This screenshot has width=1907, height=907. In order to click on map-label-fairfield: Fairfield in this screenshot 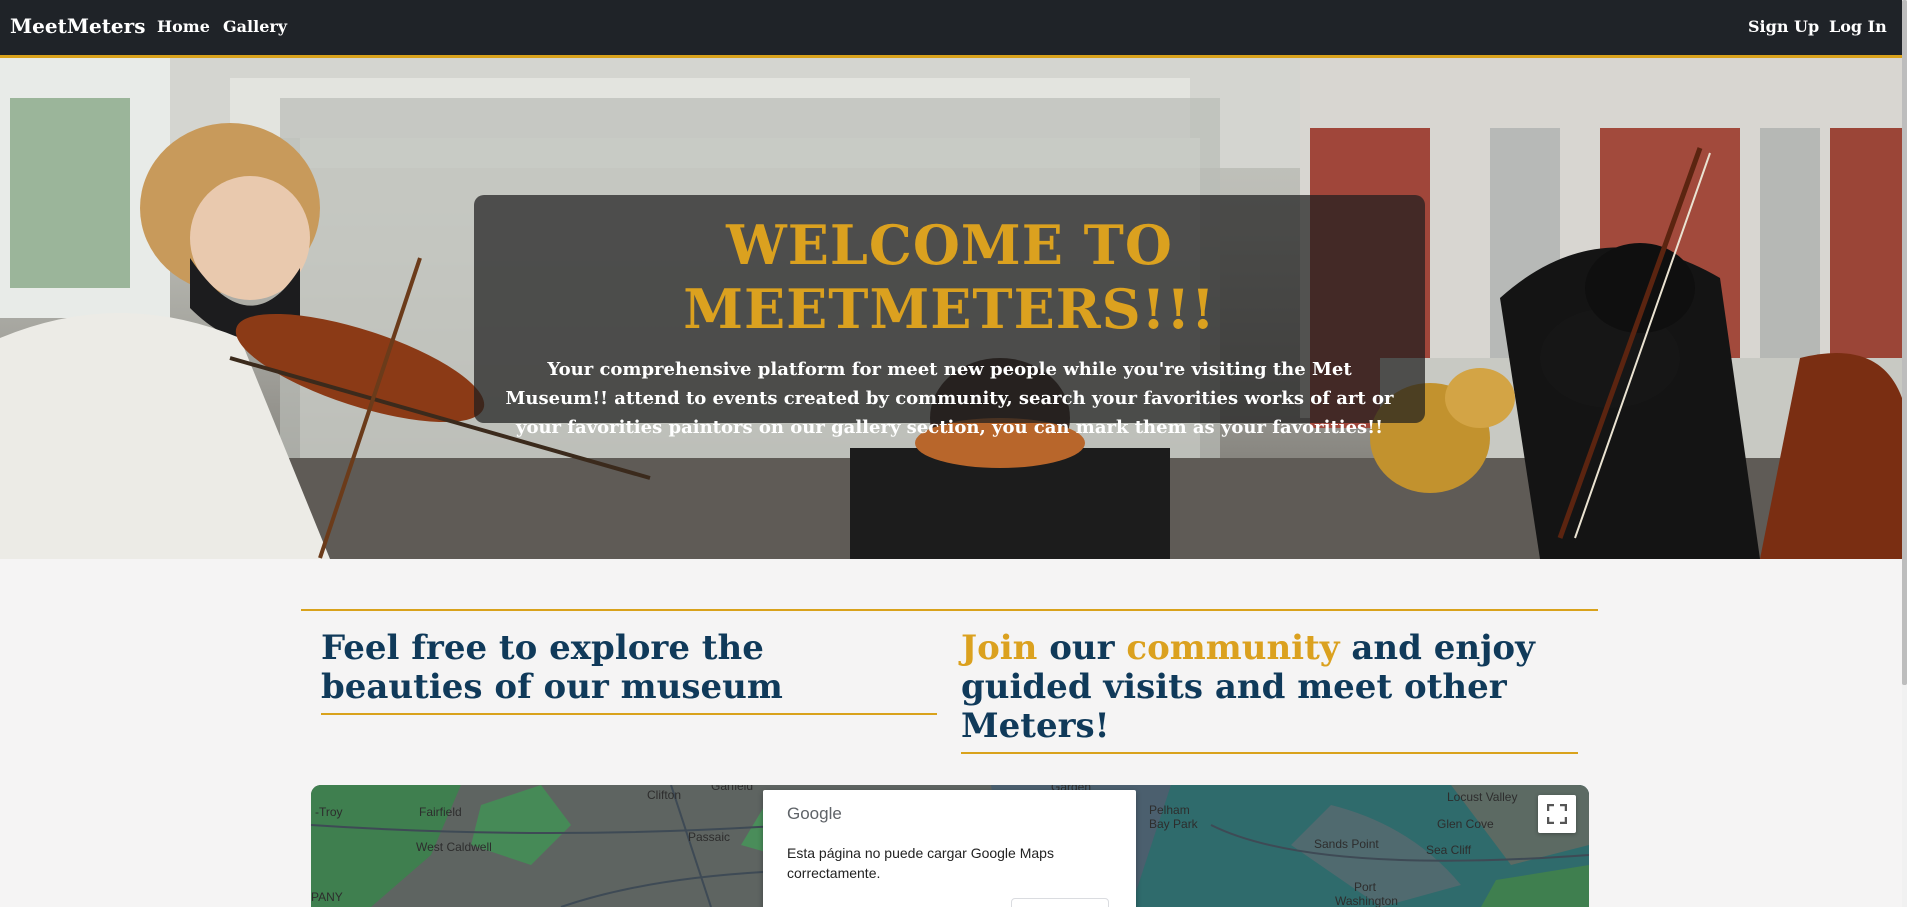, I will do `click(440, 812)`.